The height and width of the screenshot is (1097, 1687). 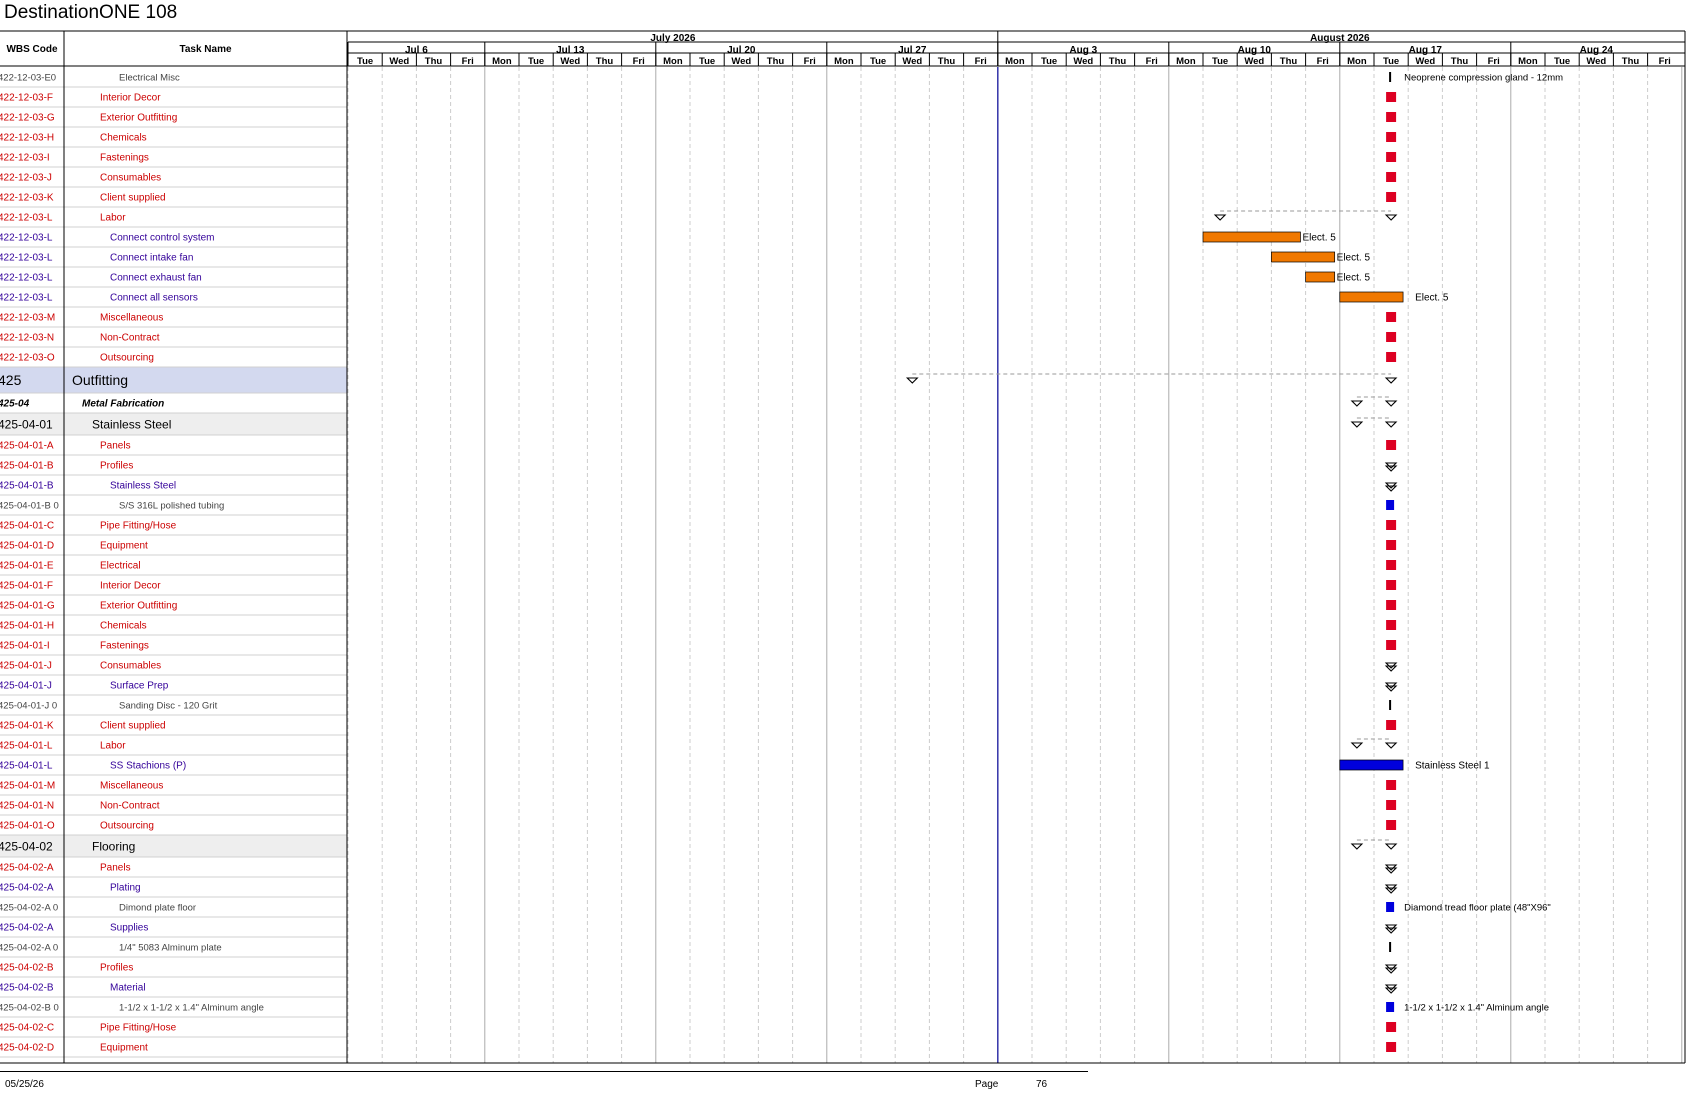 I want to click on wbs-code: 425-04-01-O, so click(x=27, y=826).